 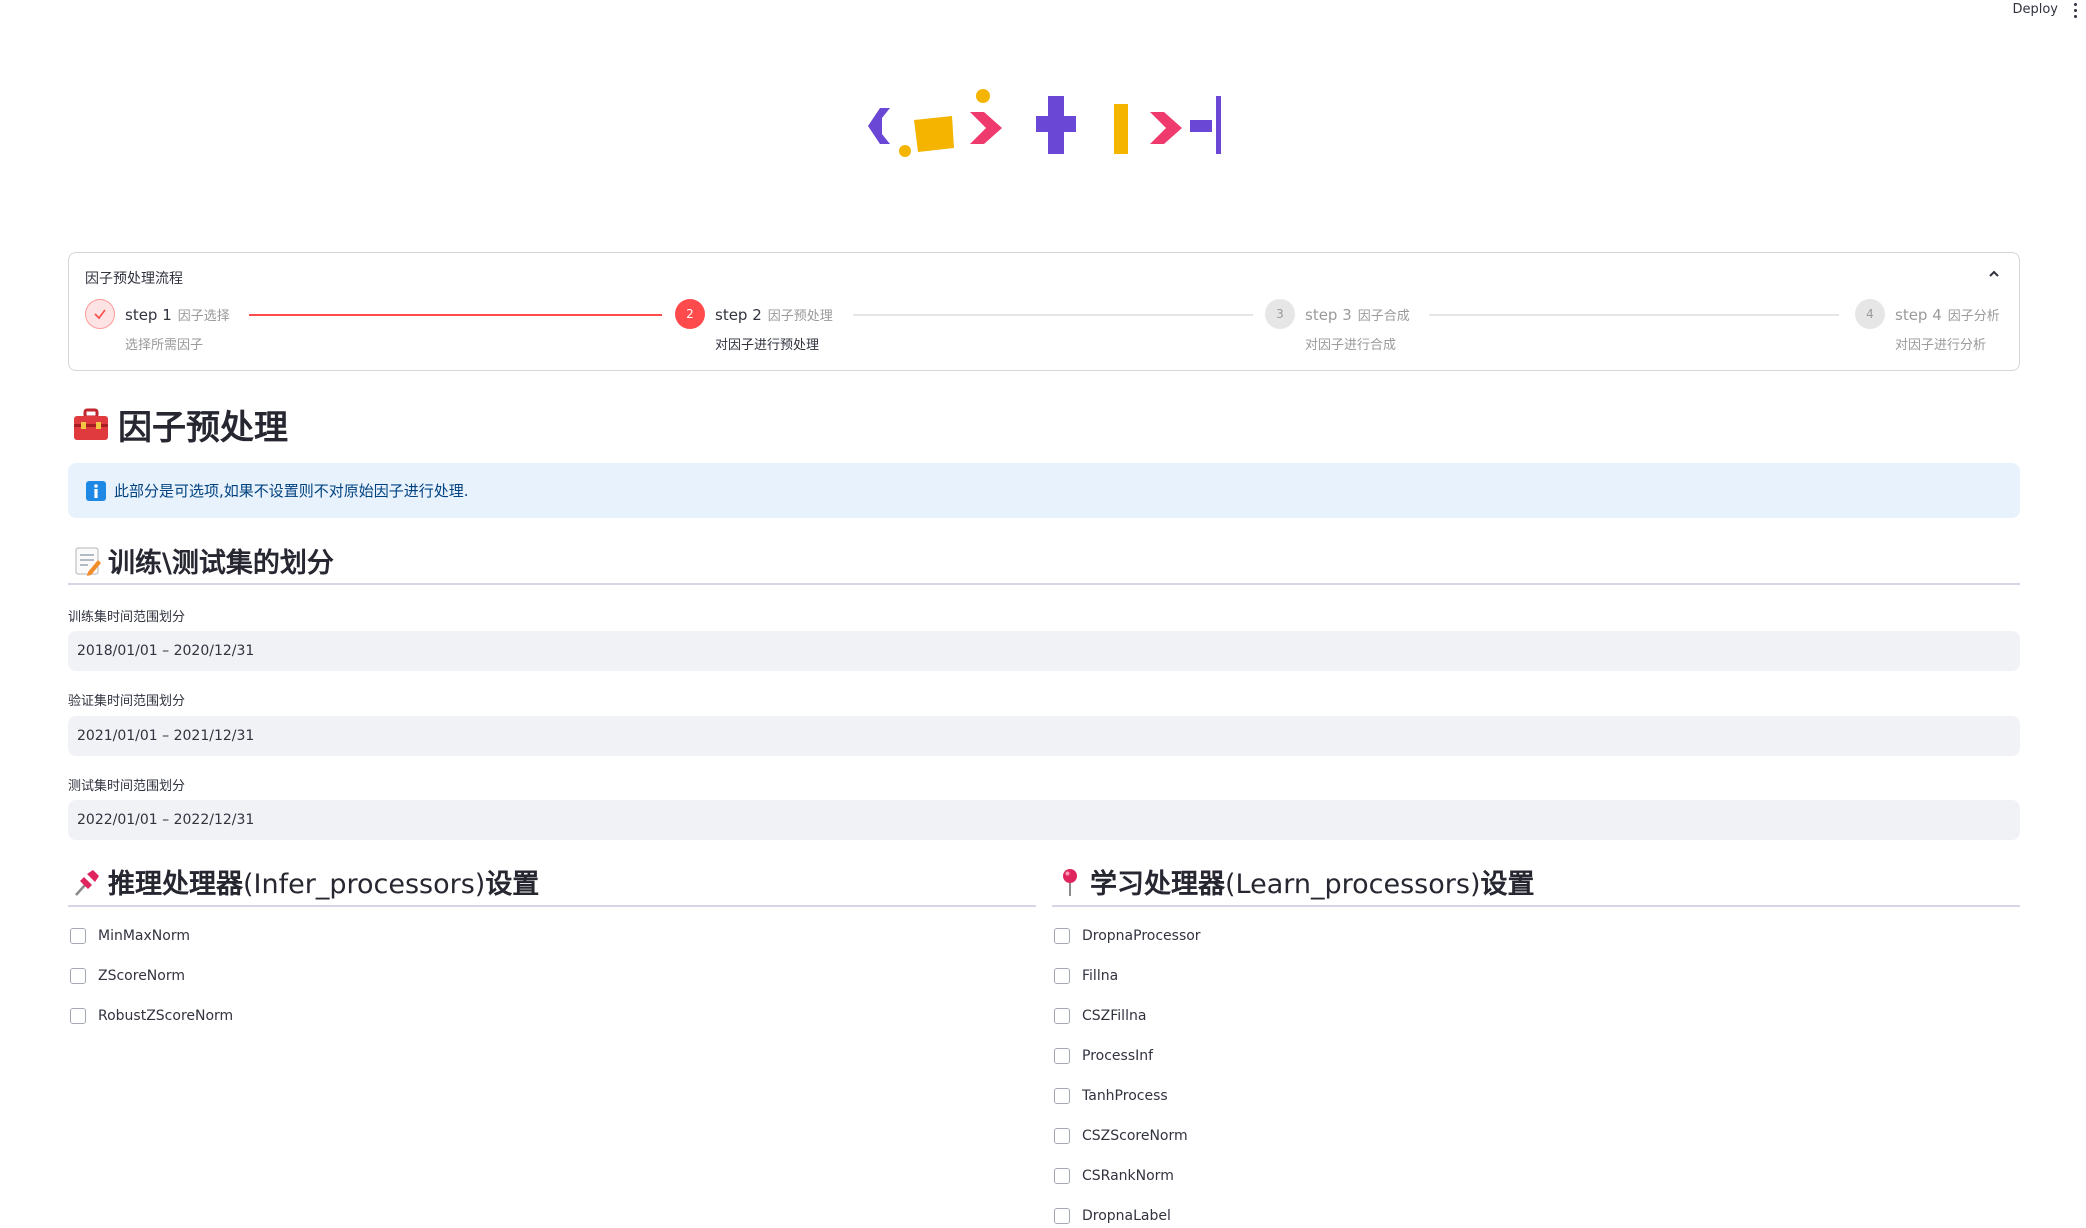 What do you see at coordinates (87, 882) in the screenshot?
I see `pushpin-icon` at bounding box center [87, 882].